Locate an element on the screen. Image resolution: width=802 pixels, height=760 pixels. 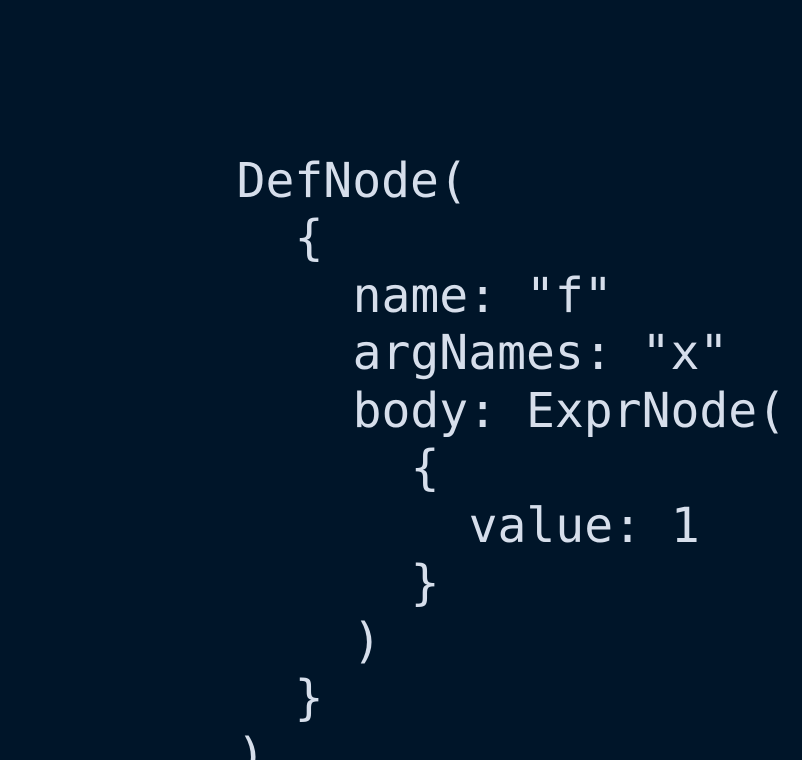
code-line-outer-brace-open: { is located at coordinates (401, 209).